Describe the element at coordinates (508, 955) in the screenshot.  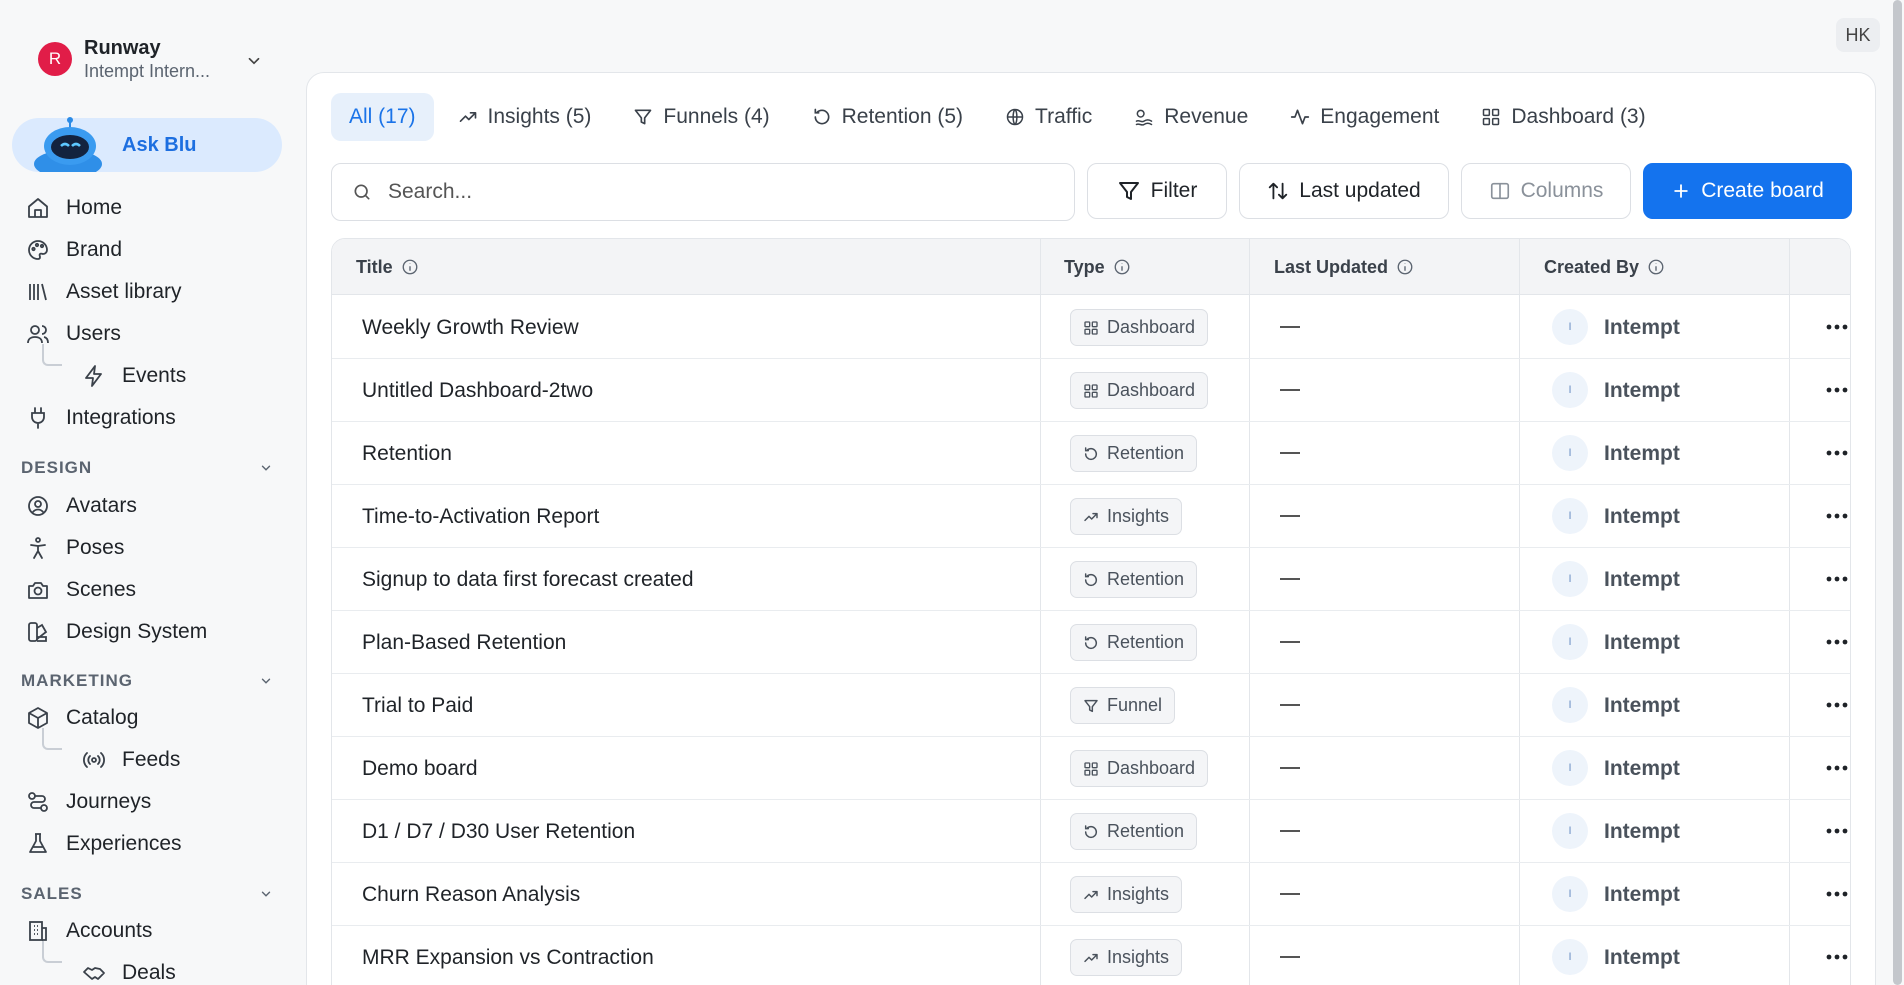
I see `row-title: MRR Expansion vs Contraction` at that location.